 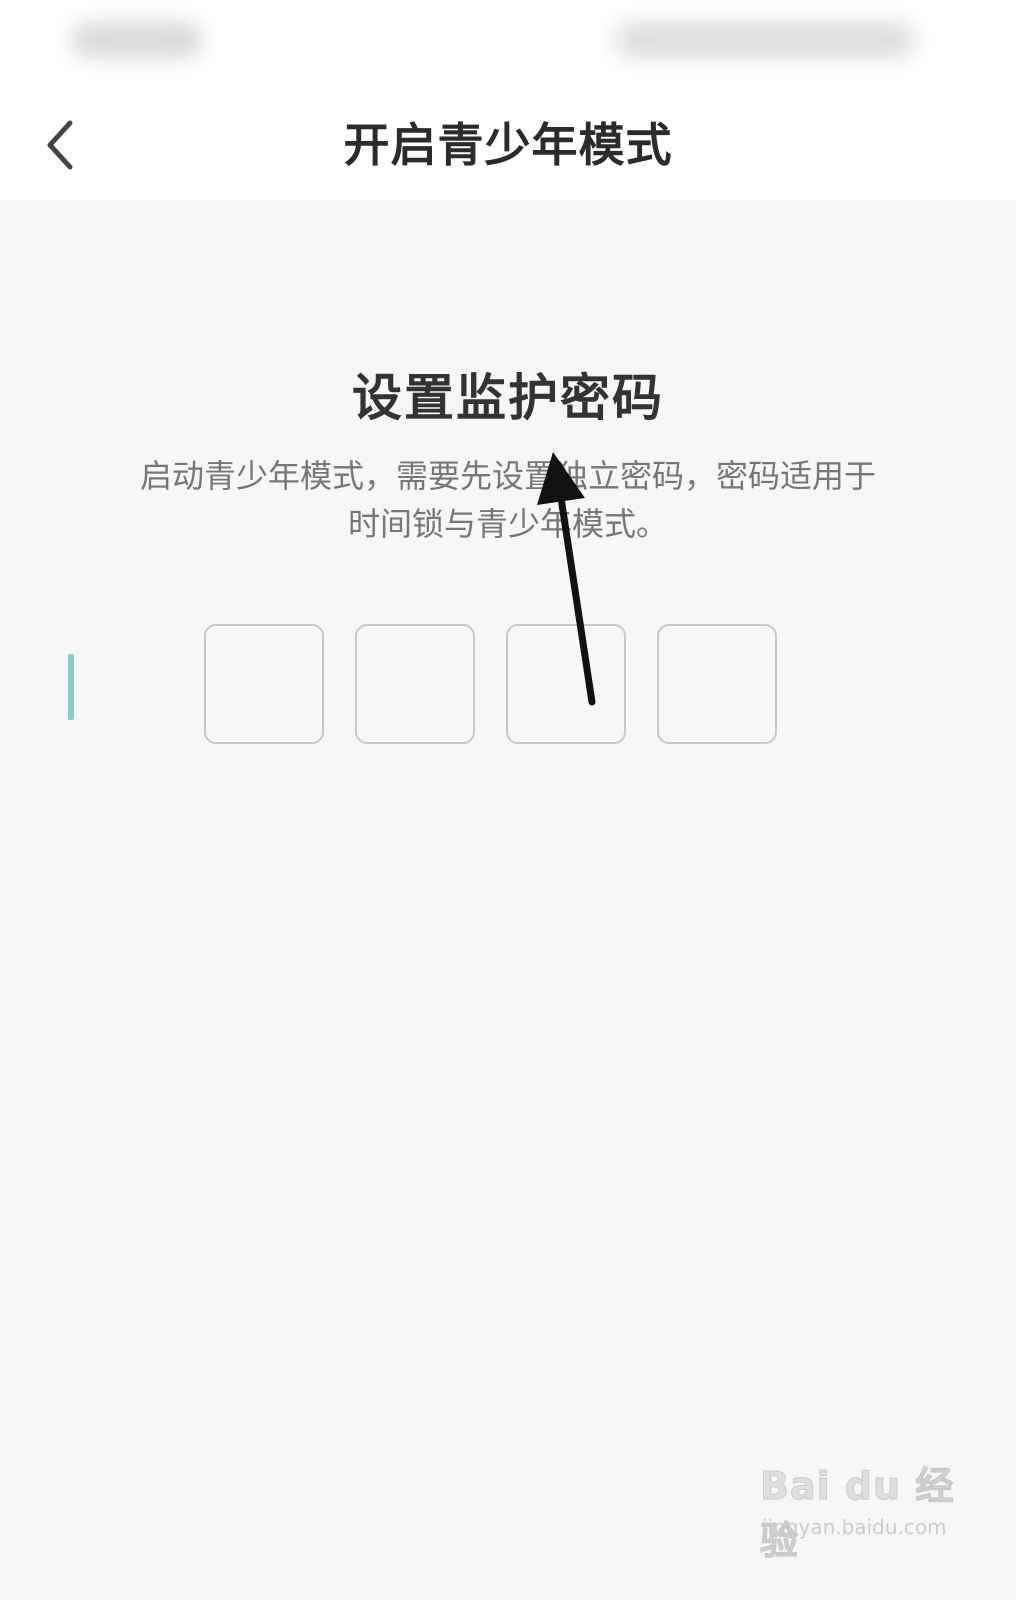 What do you see at coordinates (508, 500) in the screenshot?
I see `description-text: 启动青少年模式，需要先设置独立密码，密码适用于时间锁与青少年模式。` at bounding box center [508, 500].